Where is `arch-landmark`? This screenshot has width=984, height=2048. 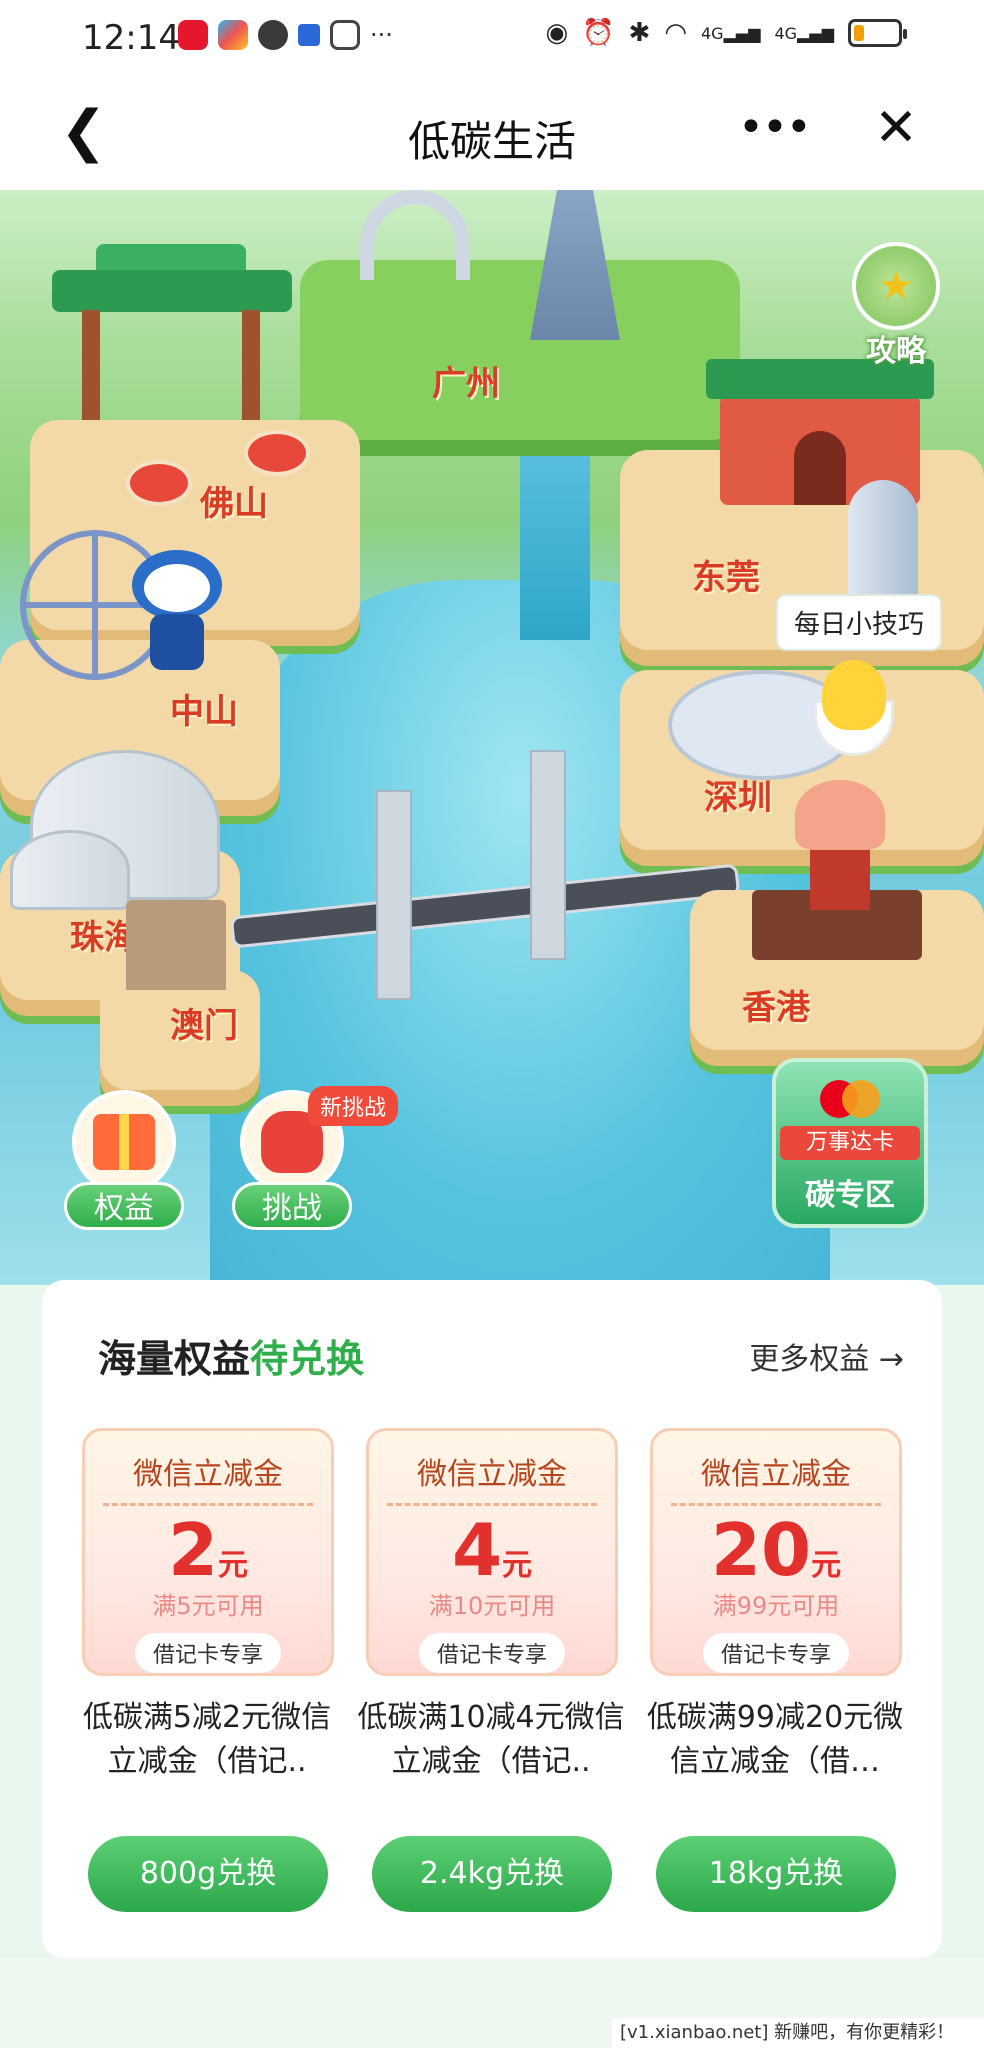
arch-landmark is located at coordinates (415, 235).